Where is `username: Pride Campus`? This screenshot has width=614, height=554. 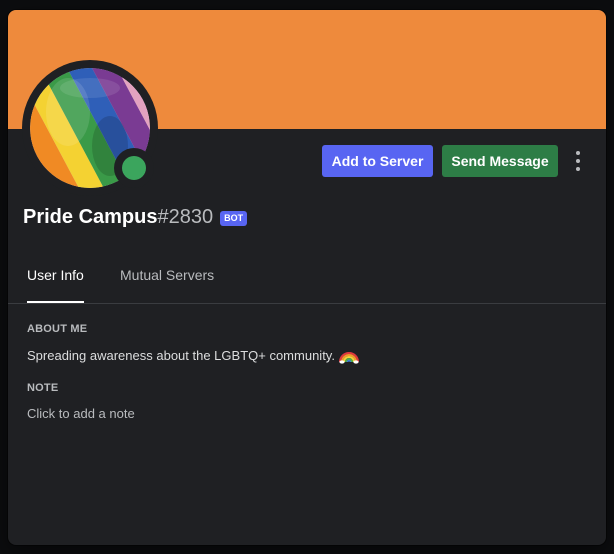
username: Pride Campus is located at coordinates (90, 216).